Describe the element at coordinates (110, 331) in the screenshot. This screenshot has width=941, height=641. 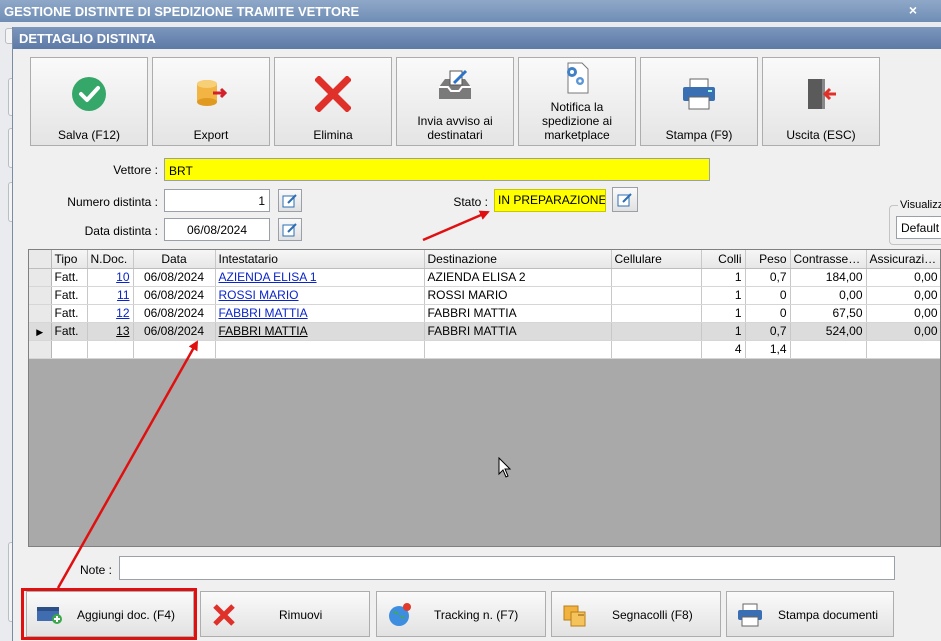
I see `cell-ndoc-link: 13` at that location.